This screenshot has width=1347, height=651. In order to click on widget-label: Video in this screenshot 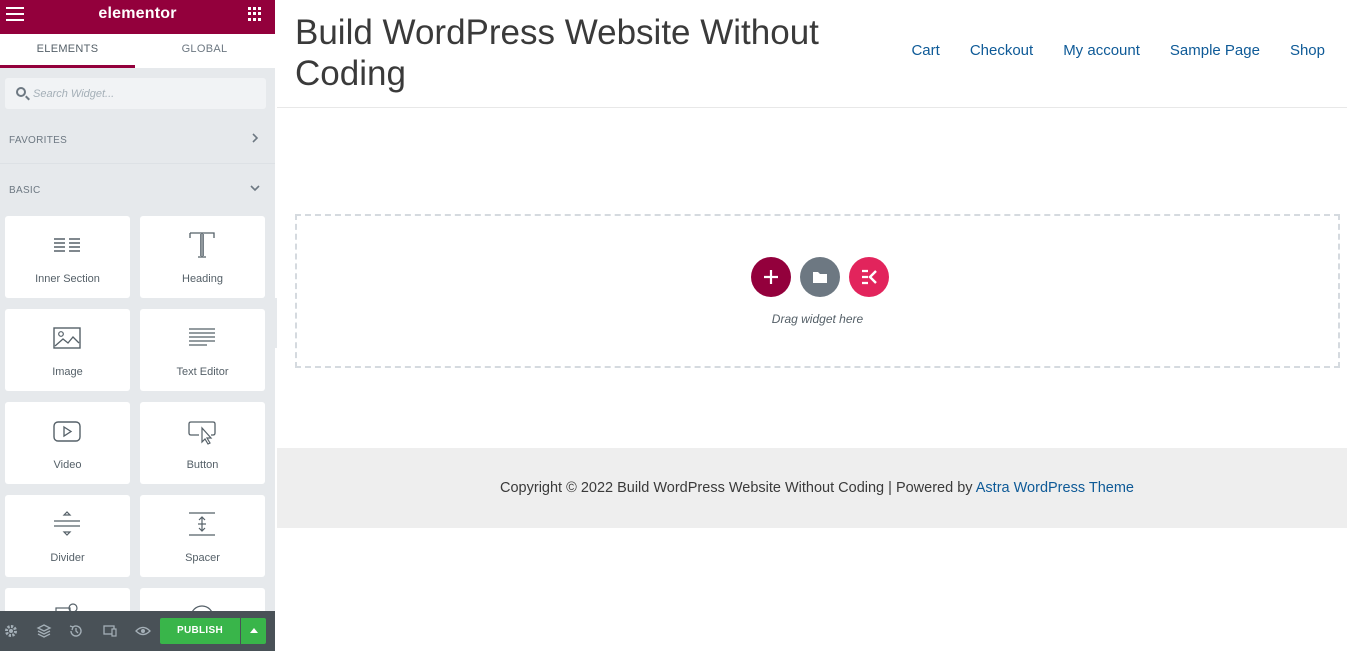, I will do `click(67, 465)`.